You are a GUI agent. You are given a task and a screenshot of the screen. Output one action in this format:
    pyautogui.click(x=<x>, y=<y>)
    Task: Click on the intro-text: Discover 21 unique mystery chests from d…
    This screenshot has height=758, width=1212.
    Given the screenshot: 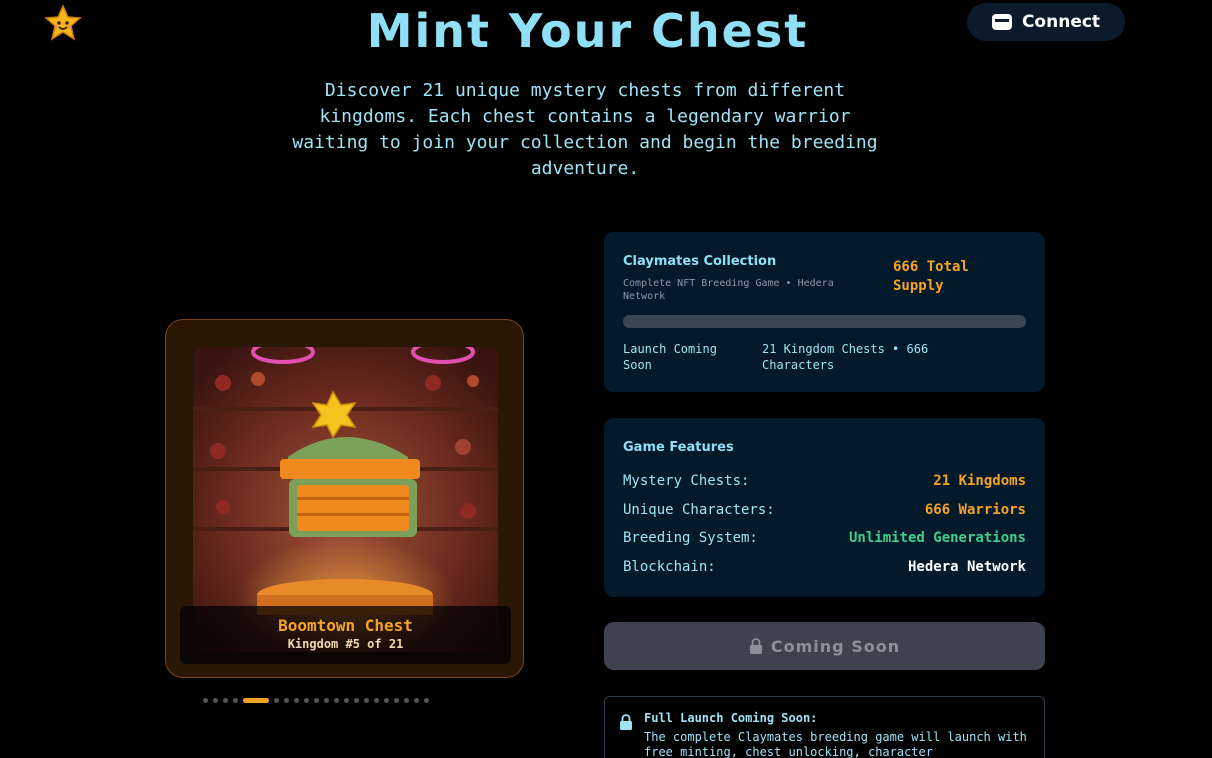 What is the action you would take?
    pyautogui.click(x=585, y=129)
    